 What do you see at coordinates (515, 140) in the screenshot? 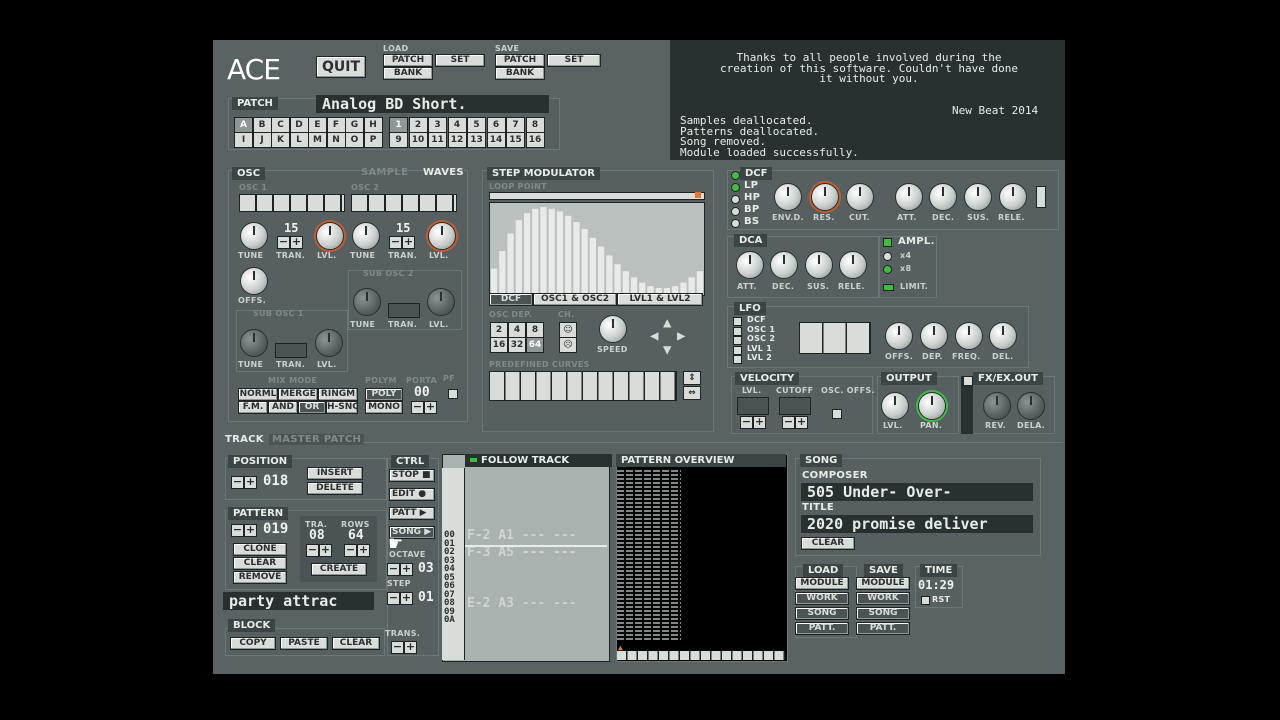
I see `patch-number-button: 15` at bounding box center [515, 140].